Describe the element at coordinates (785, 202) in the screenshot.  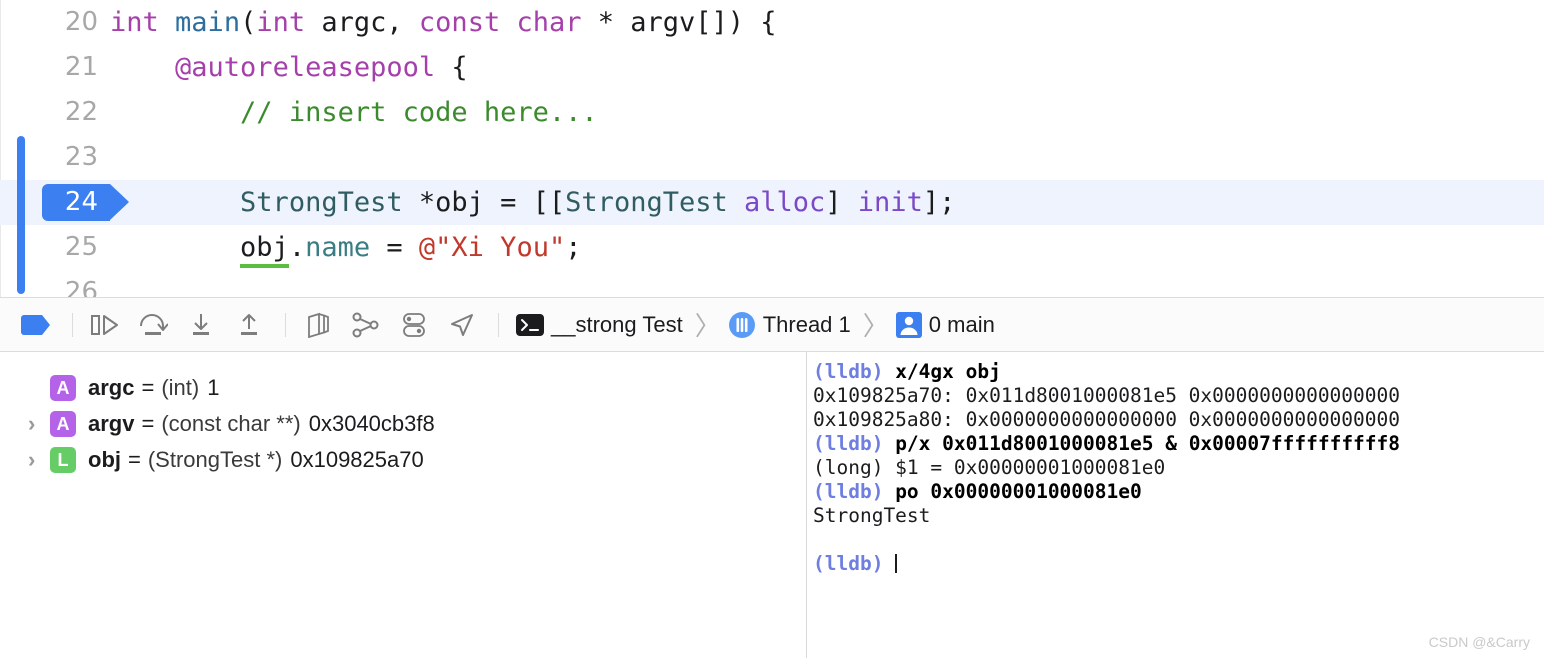
I see `code-token: alloc` at that location.